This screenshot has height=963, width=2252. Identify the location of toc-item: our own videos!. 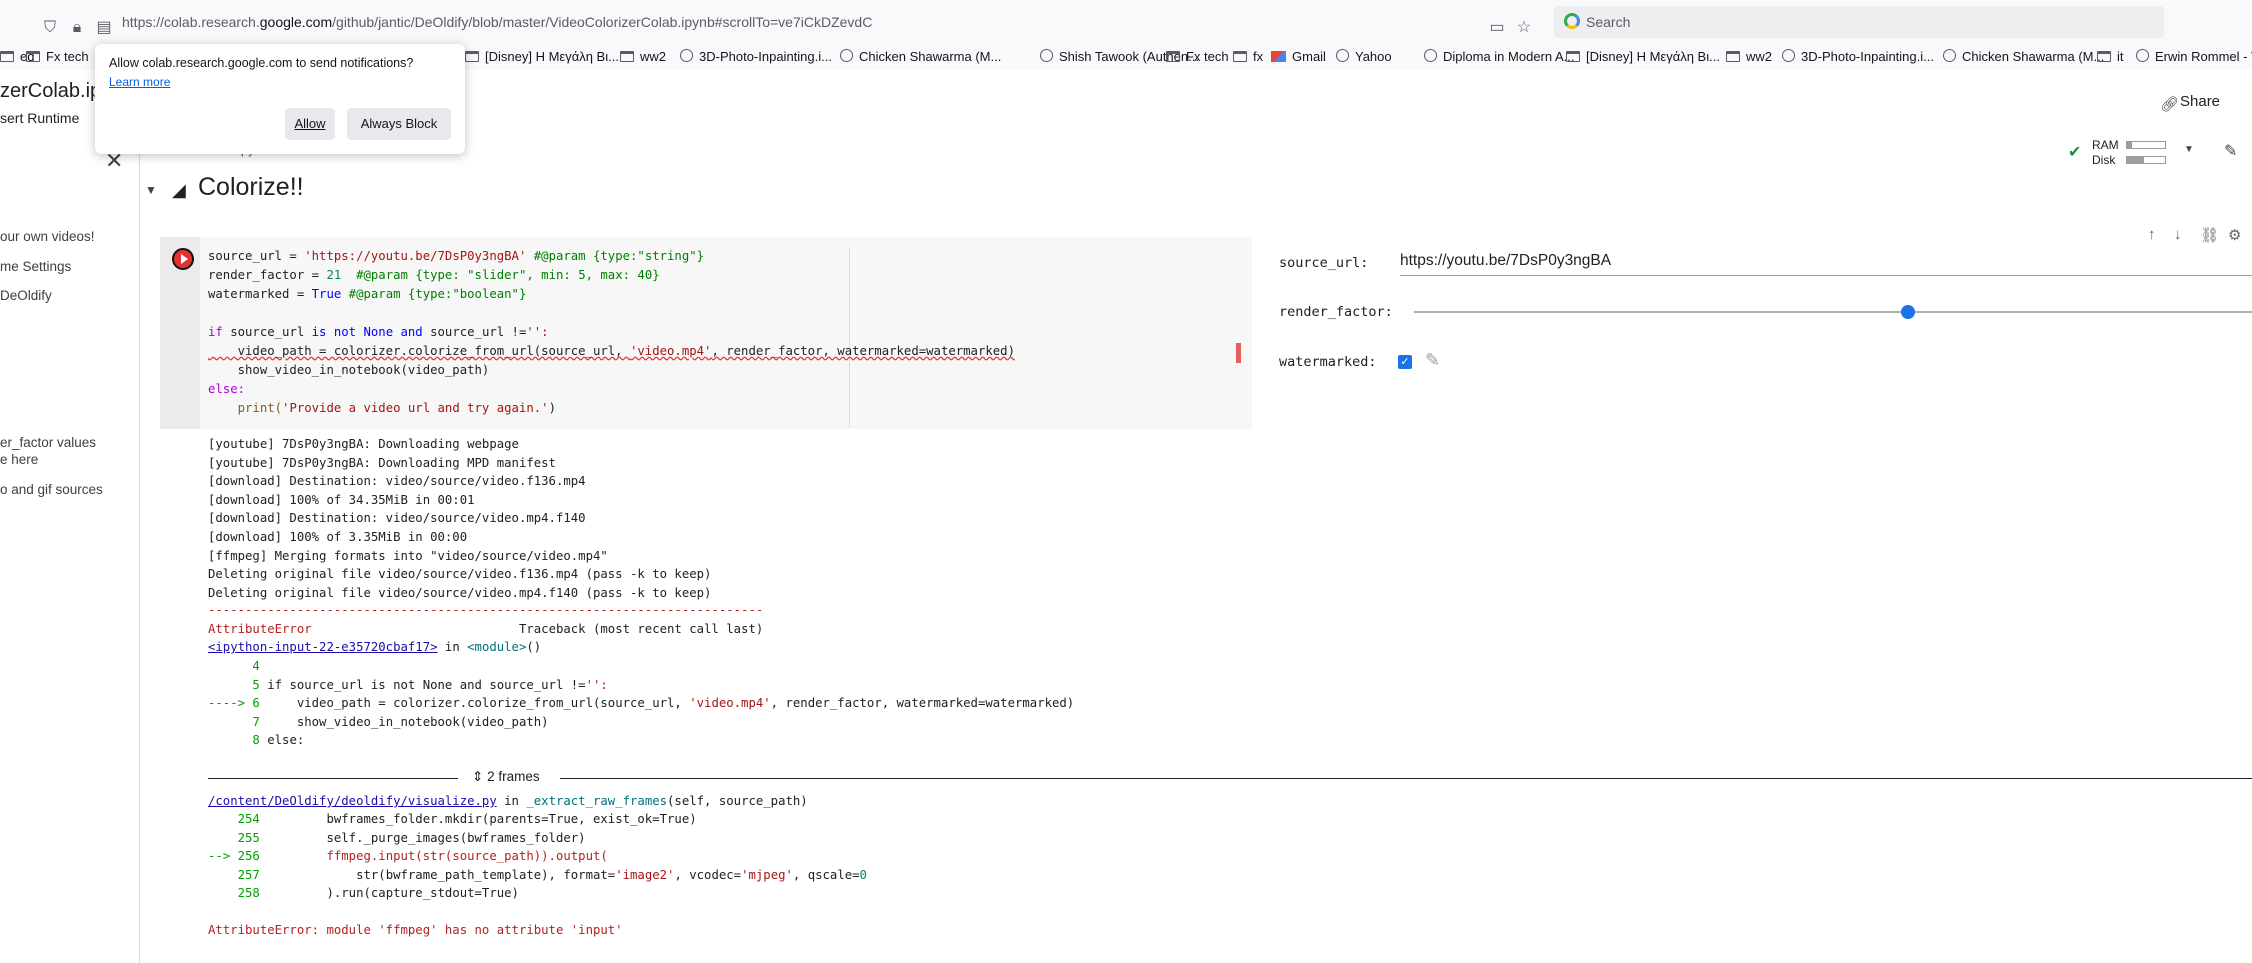
(47, 236).